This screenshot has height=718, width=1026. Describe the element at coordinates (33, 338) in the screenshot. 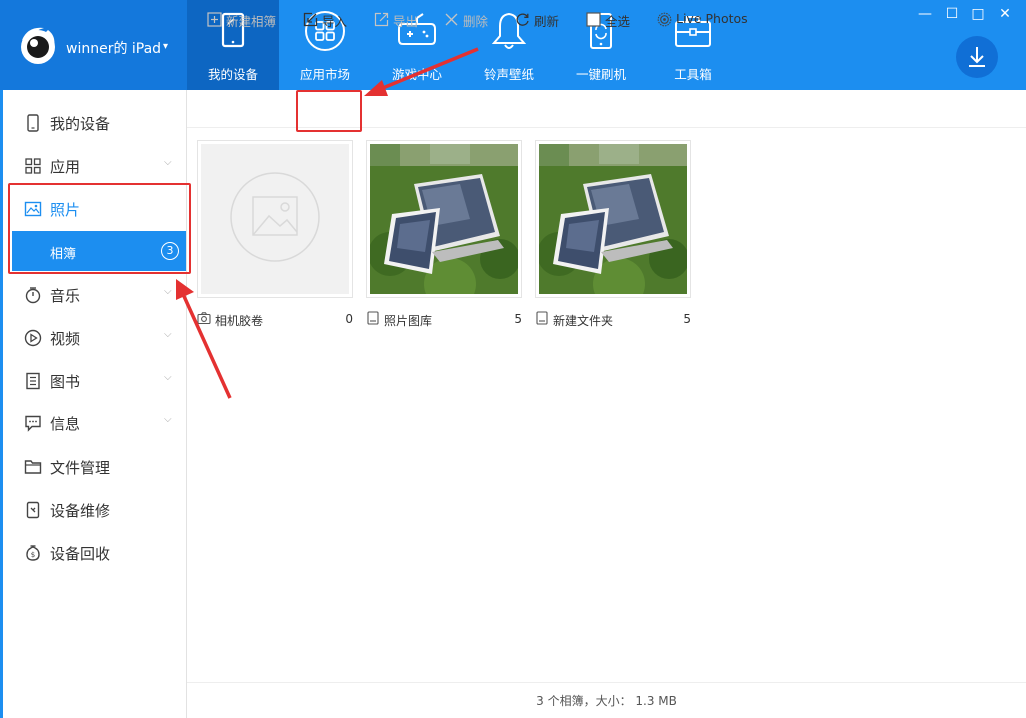

I see `video-icon` at that location.